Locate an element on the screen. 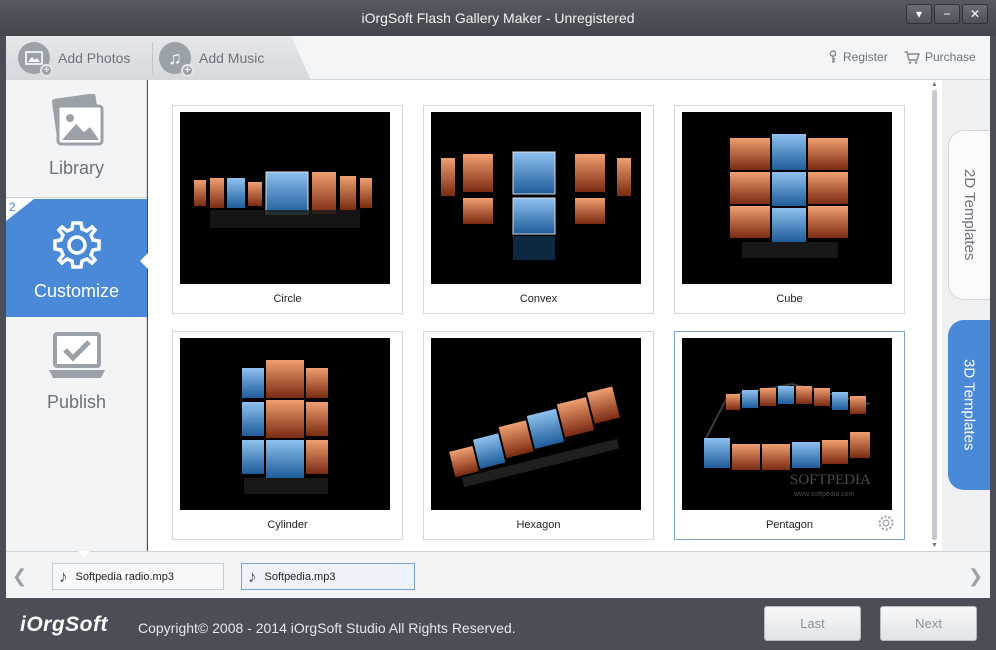 The image size is (996, 650). next-button: Next is located at coordinates (928, 623).